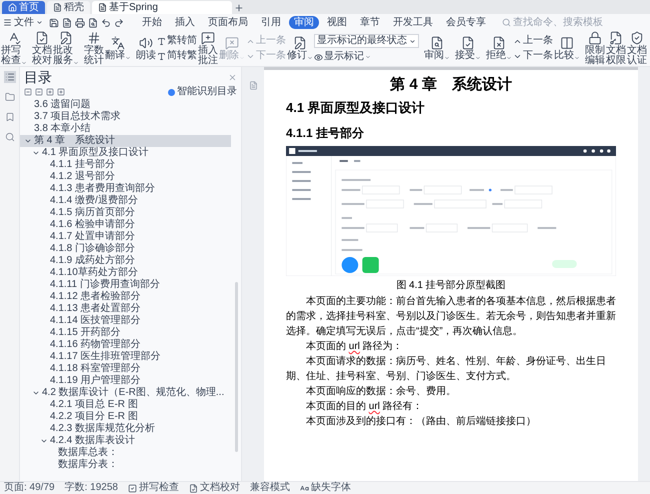 This screenshot has width=650, height=494. What do you see at coordinates (125, 405) in the screenshot?
I see `toc-item: 4.2.1 项目总 E-R 图` at bounding box center [125, 405].